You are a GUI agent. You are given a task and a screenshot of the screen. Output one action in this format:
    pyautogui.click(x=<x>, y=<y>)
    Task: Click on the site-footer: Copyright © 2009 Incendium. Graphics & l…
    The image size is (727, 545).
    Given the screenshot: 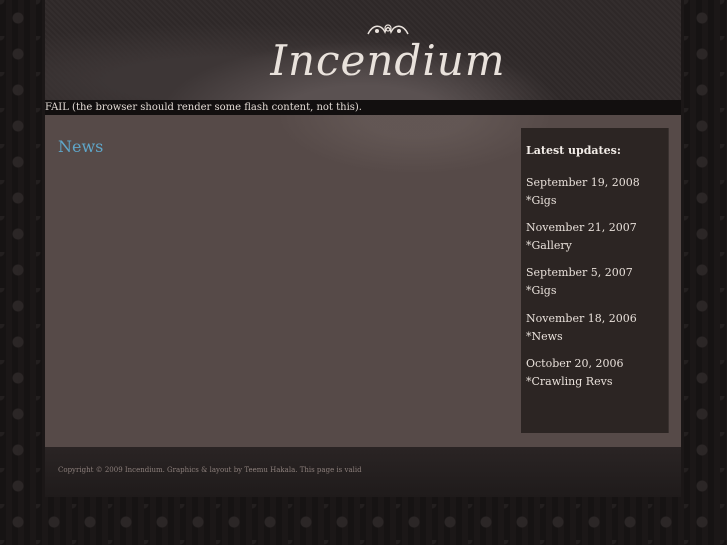 What is the action you would take?
    pyautogui.click(x=363, y=472)
    